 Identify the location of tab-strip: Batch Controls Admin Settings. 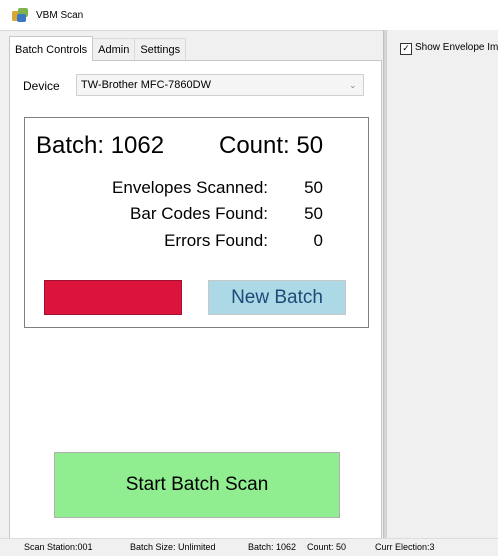
(98, 48).